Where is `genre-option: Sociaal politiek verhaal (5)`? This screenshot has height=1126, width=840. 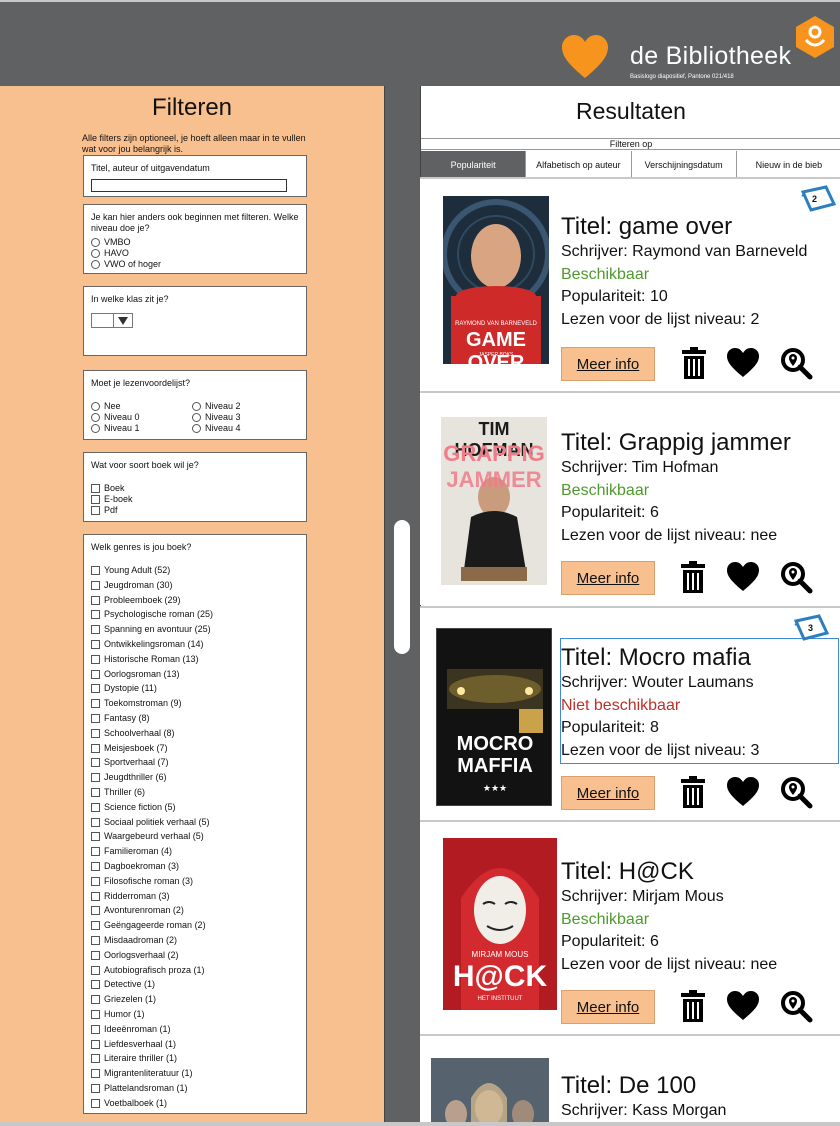
genre-option: Sociaal politiek verhaal (5) is located at coordinates (150, 822).